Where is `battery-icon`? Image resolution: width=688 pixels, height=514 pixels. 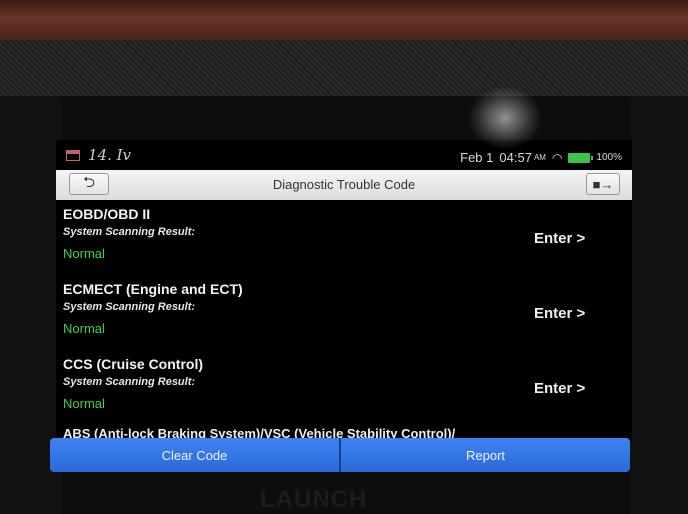
battery-icon is located at coordinates (581, 157).